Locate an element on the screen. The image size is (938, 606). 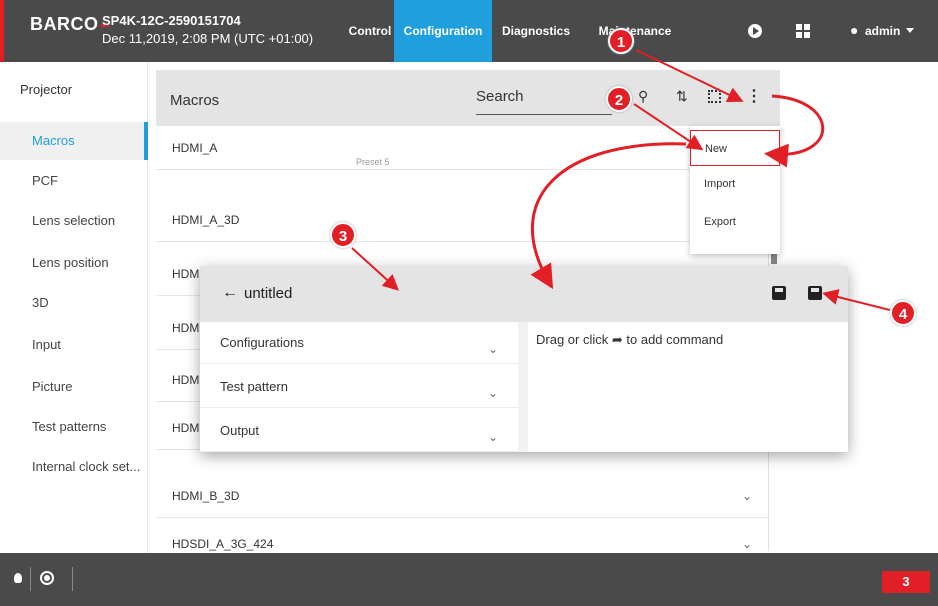
page-title: Macros is located at coordinates (195, 100).